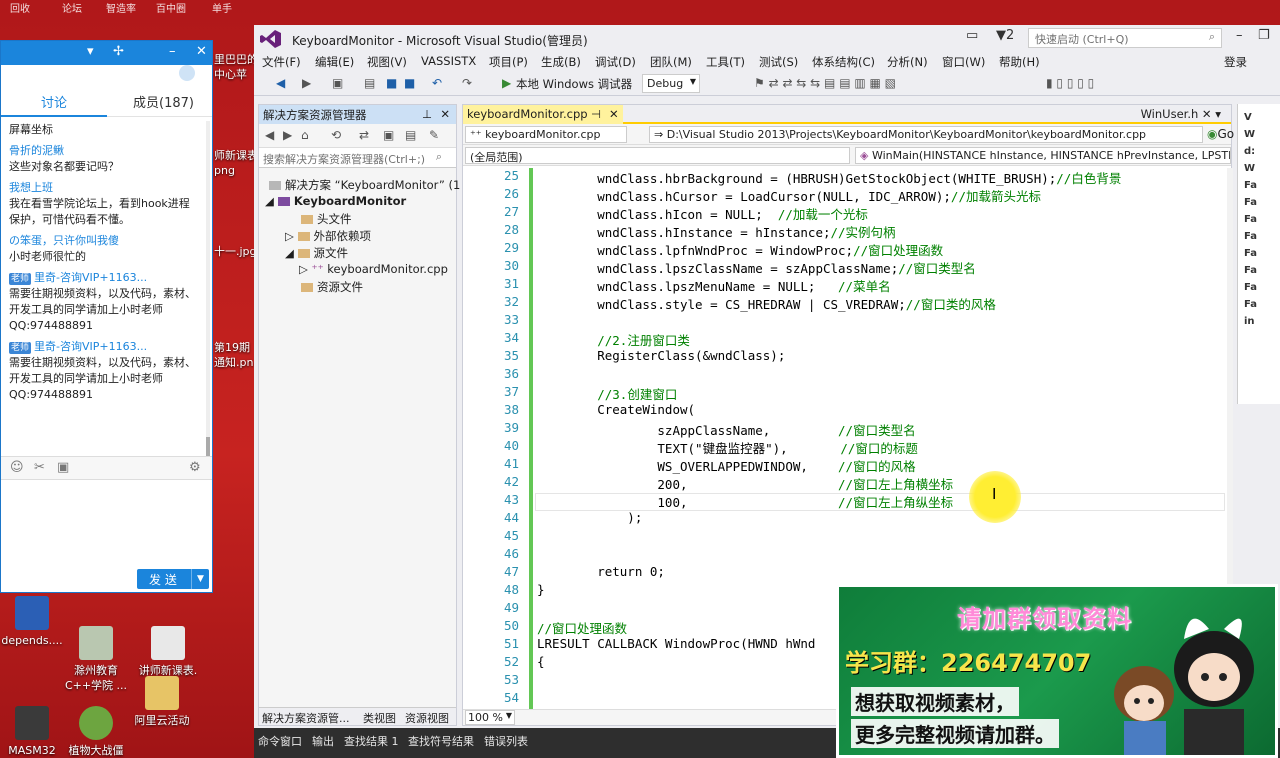 This screenshot has height=758, width=1280. What do you see at coordinates (508, 62) in the screenshot?
I see `menu-project: 项目(P)` at bounding box center [508, 62].